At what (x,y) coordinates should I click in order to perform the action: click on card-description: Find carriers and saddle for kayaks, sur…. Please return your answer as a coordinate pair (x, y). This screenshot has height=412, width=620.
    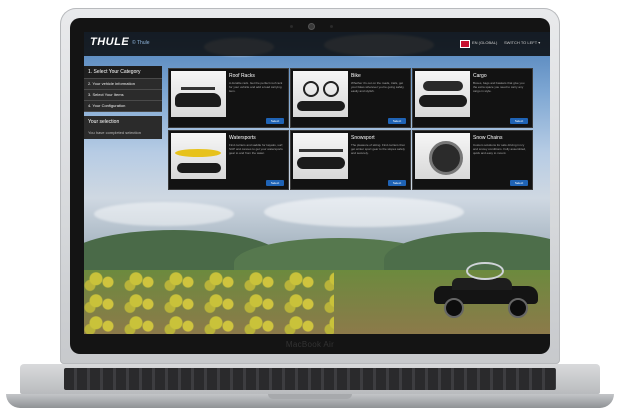
    Looking at the image, I should click on (256, 149).